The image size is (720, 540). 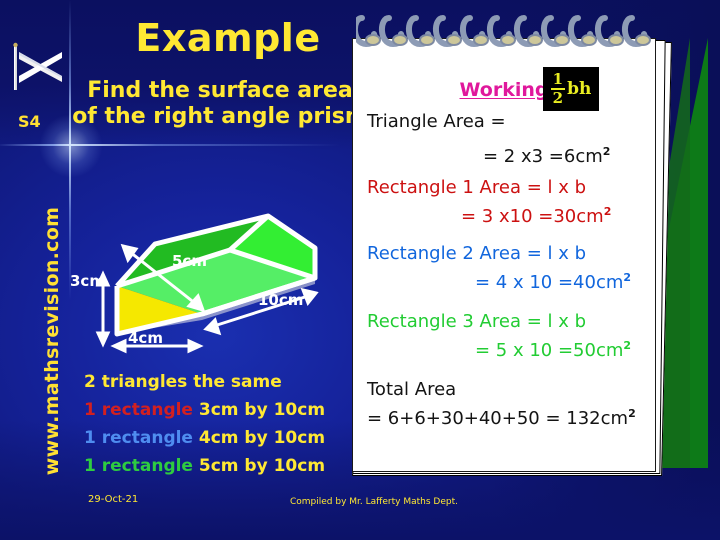 I want to click on spiral-ring, so click(x=501, y=31).